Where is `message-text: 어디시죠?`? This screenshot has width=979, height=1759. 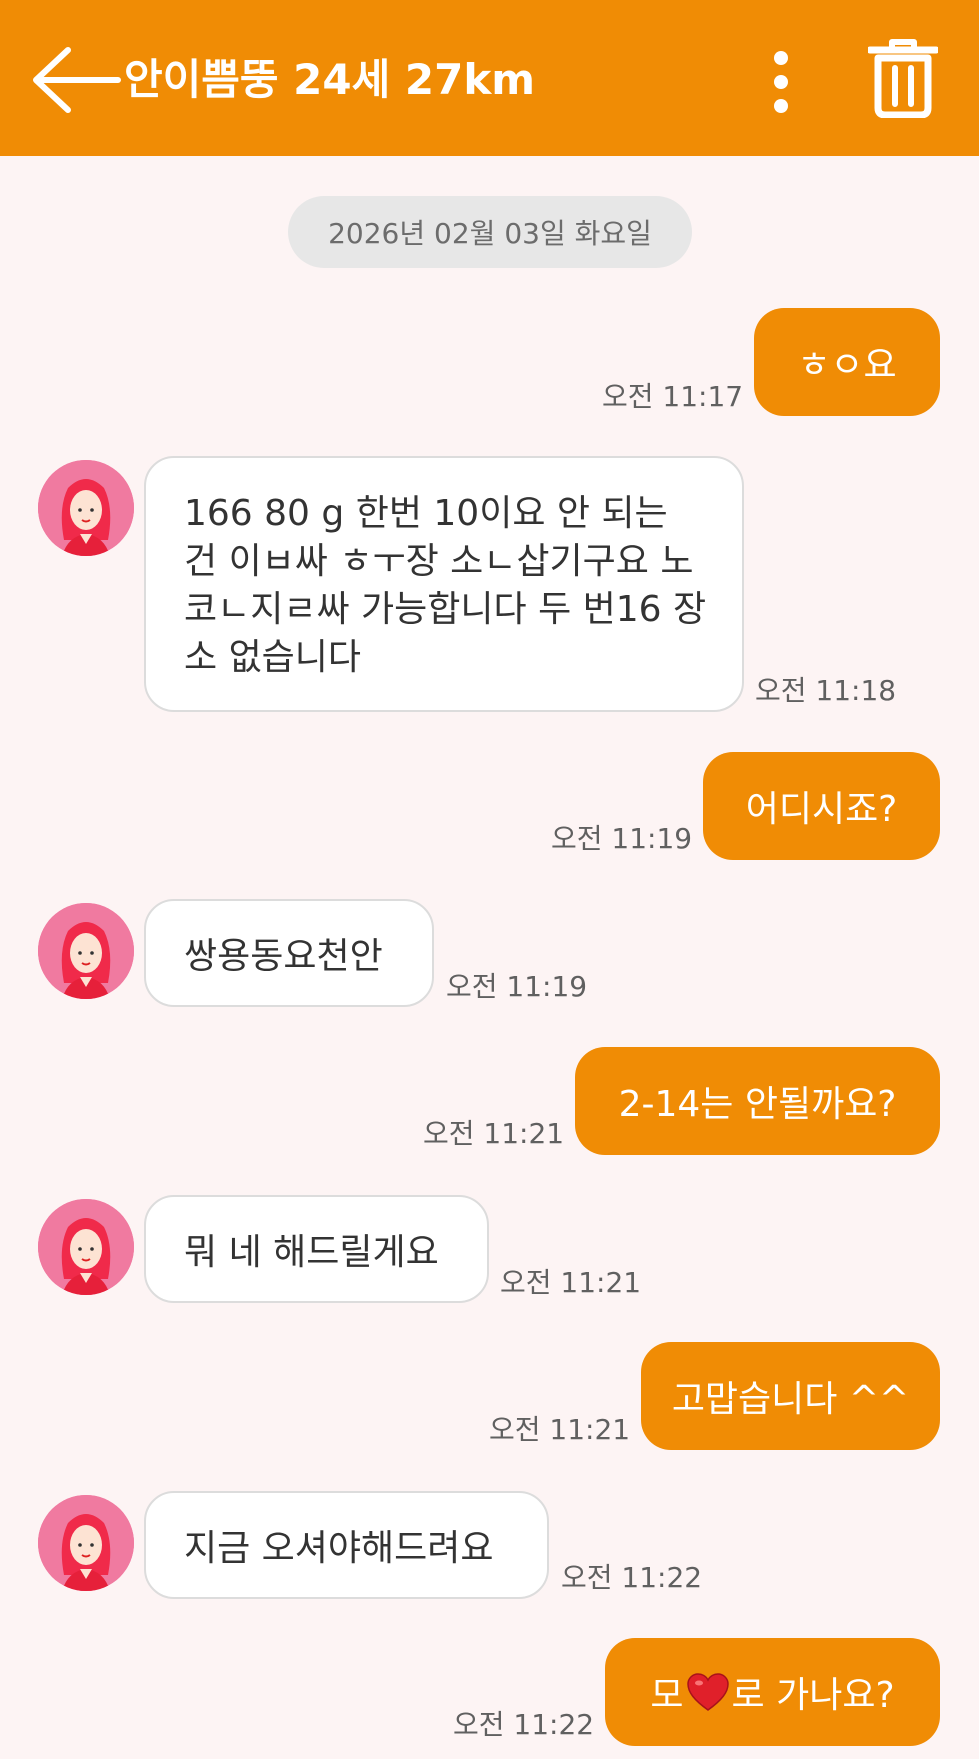 message-text: 어디시죠? is located at coordinates (821, 809).